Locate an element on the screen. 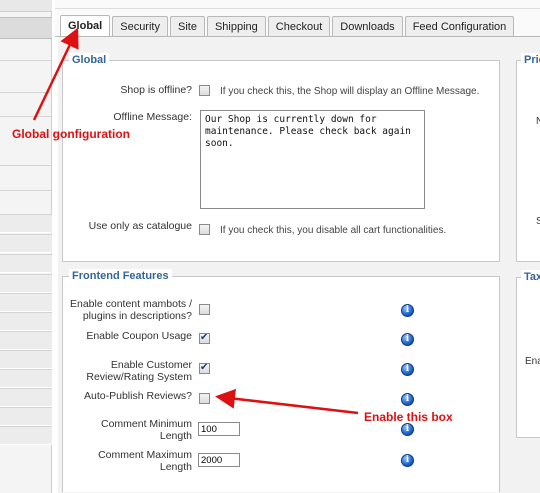  mambots-info-icon: i is located at coordinates (407, 310).